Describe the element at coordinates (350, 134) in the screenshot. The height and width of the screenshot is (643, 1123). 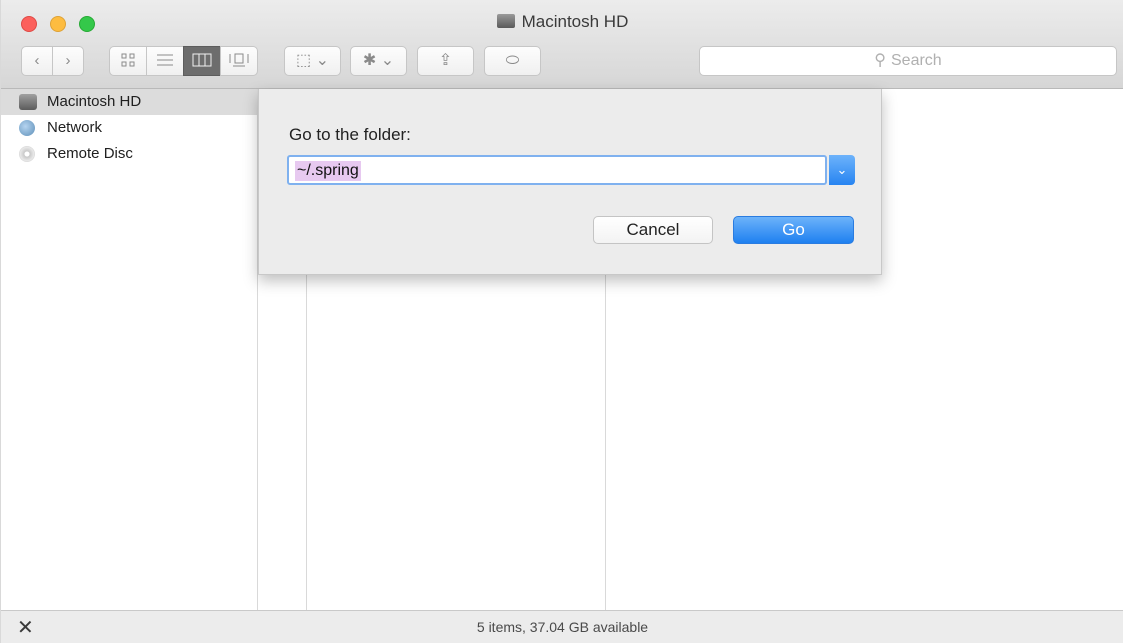
I see `dialog-prompt: Go to the folder:` at that location.